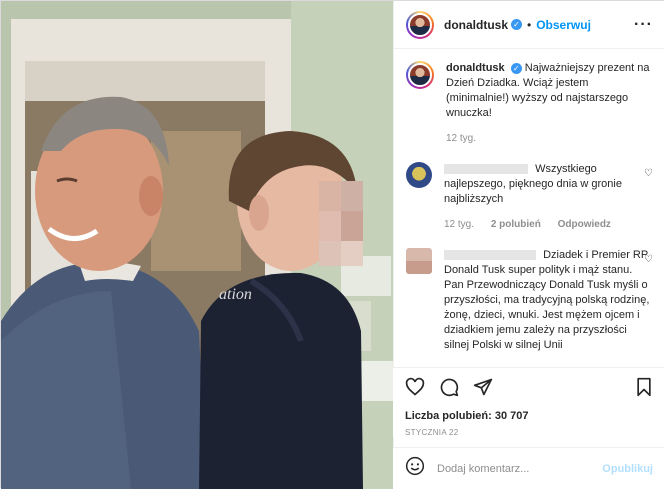 The width and height of the screenshot is (664, 489). Describe the element at coordinates (483, 389) in the screenshot. I see `send-icon` at that location.